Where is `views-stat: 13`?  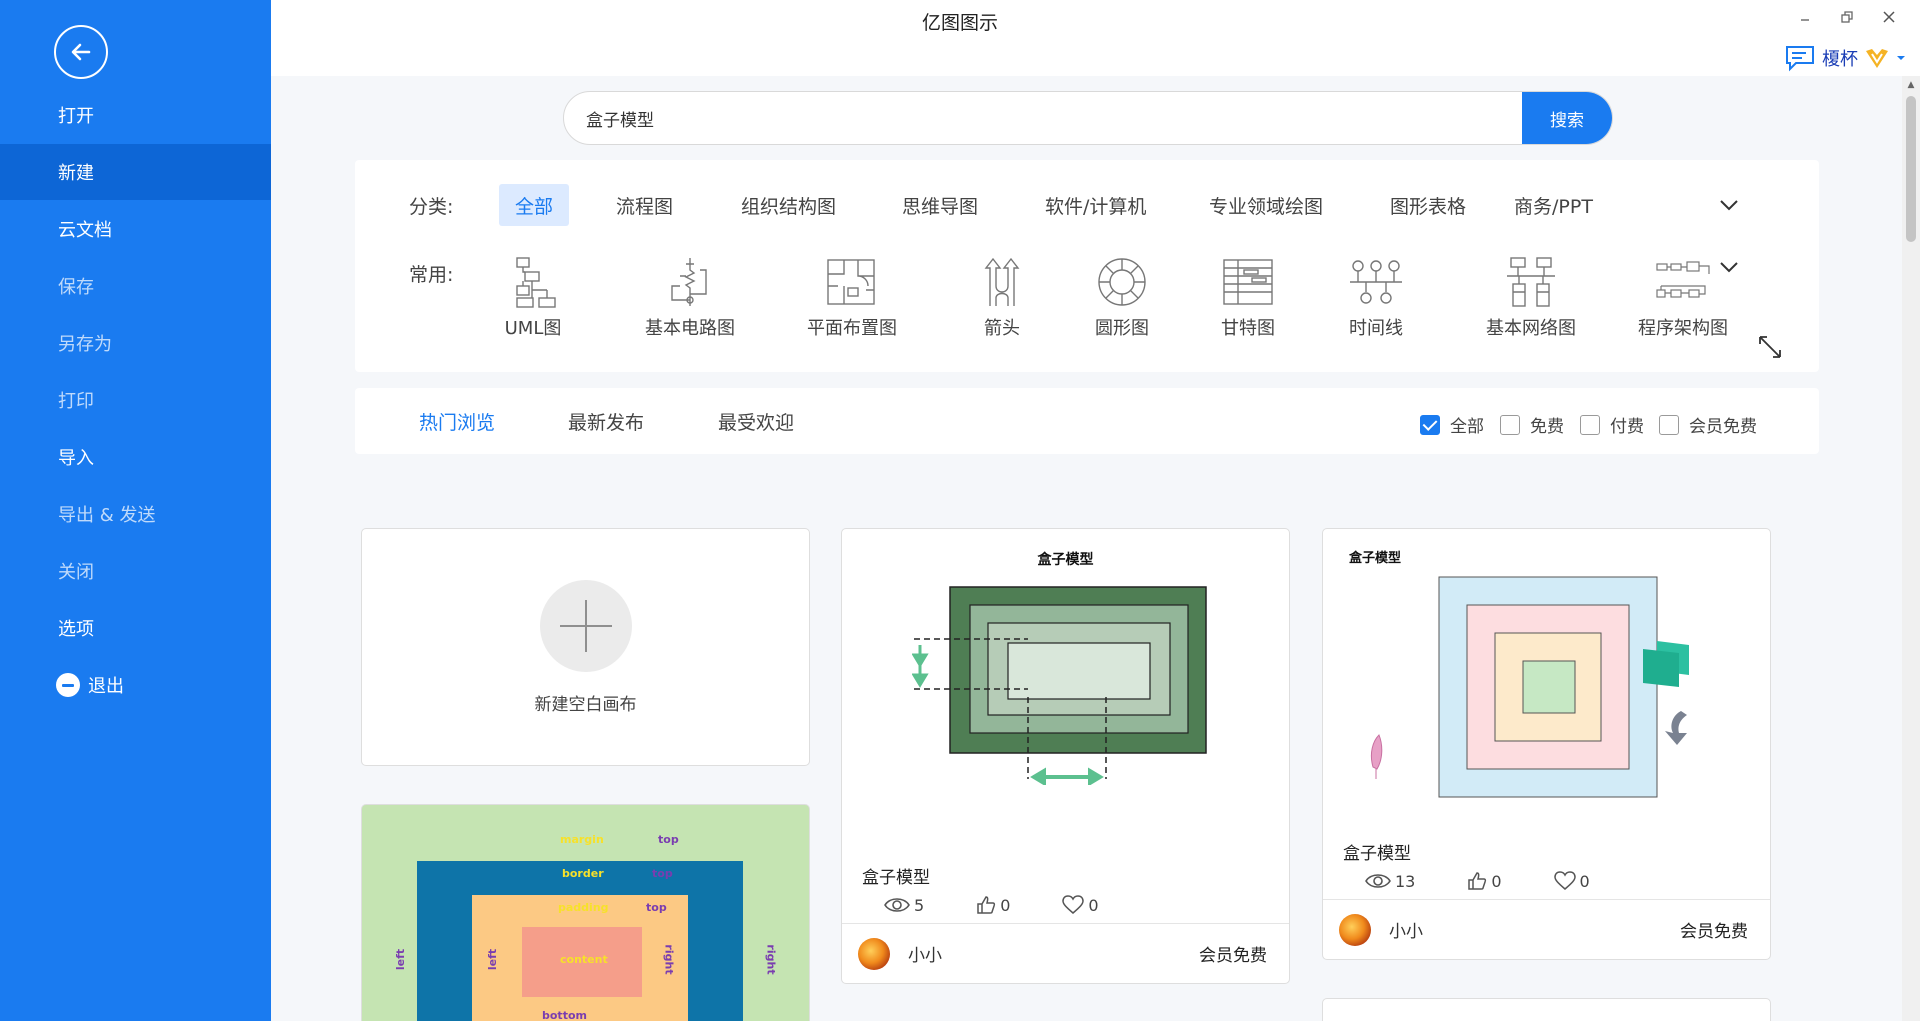 views-stat: 13 is located at coordinates (1390, 881).